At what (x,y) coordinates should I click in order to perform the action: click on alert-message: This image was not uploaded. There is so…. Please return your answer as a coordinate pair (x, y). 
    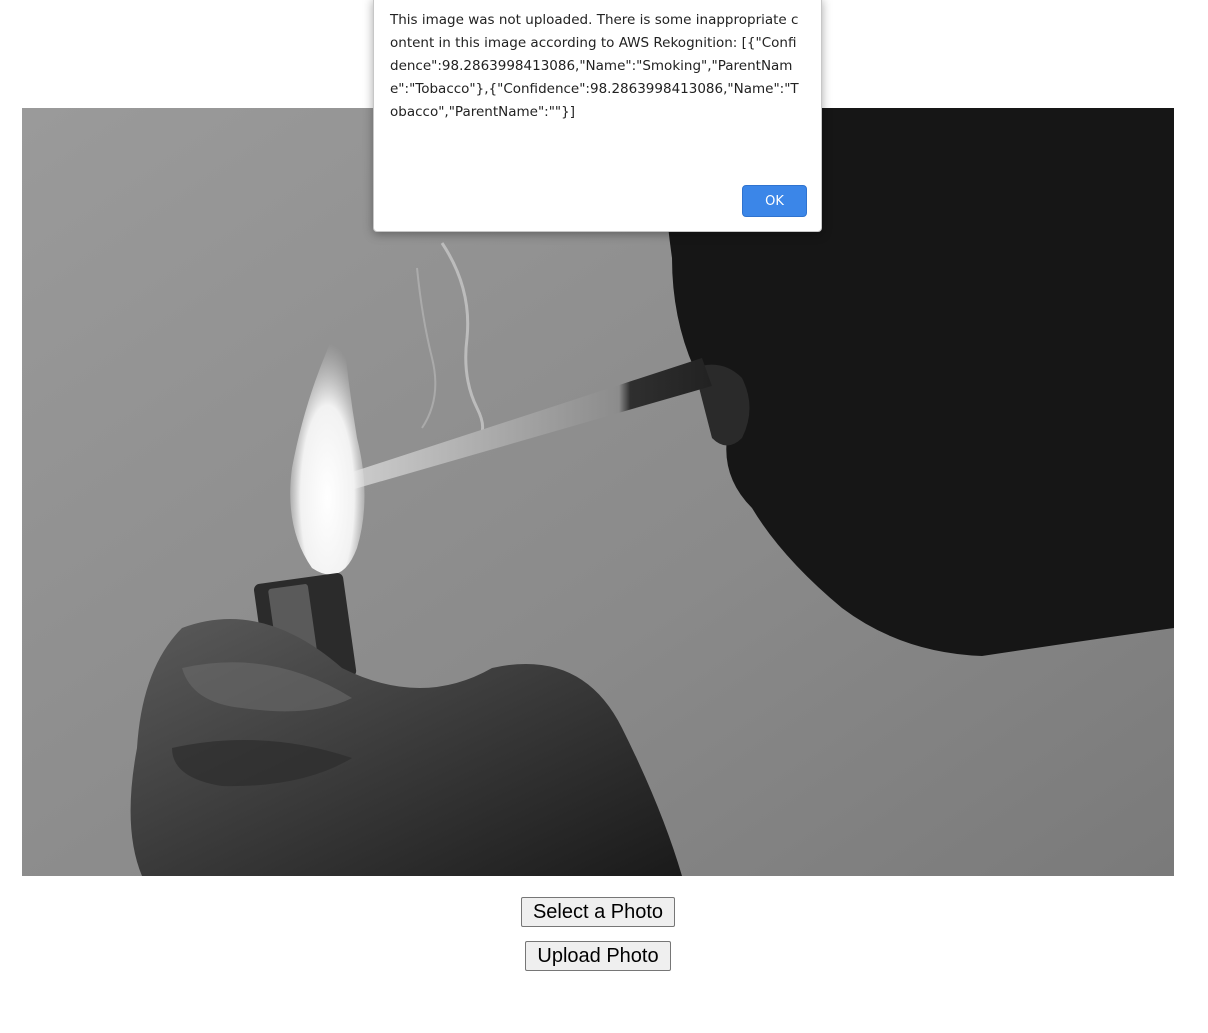
    Looking at the image, I should click on (594, 66).